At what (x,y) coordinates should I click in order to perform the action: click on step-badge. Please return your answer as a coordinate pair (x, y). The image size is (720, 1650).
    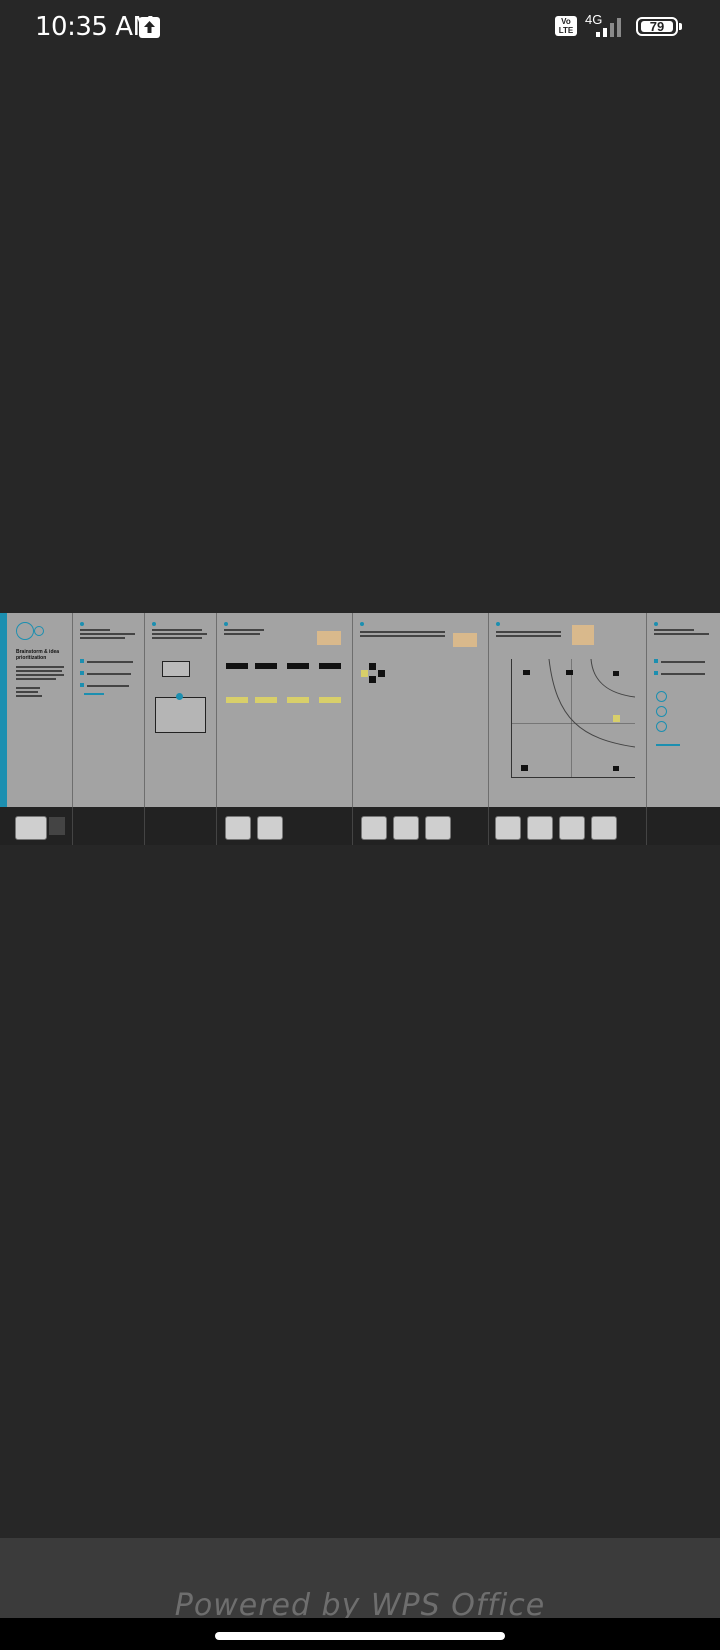
    Looking at the image, I should click on (179, 696).